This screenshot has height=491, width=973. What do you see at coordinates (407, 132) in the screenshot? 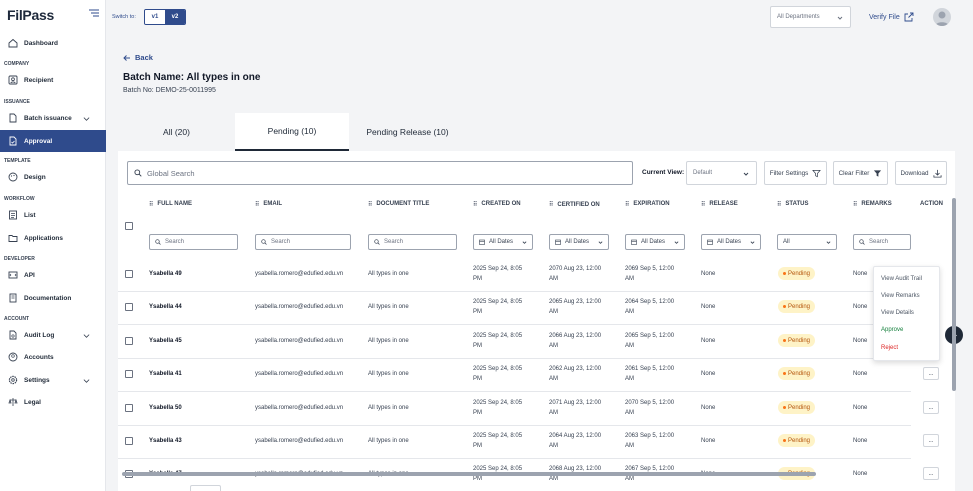
I see `tab-pending-release: Pending Release (10)` at bounding box center [407, 132].